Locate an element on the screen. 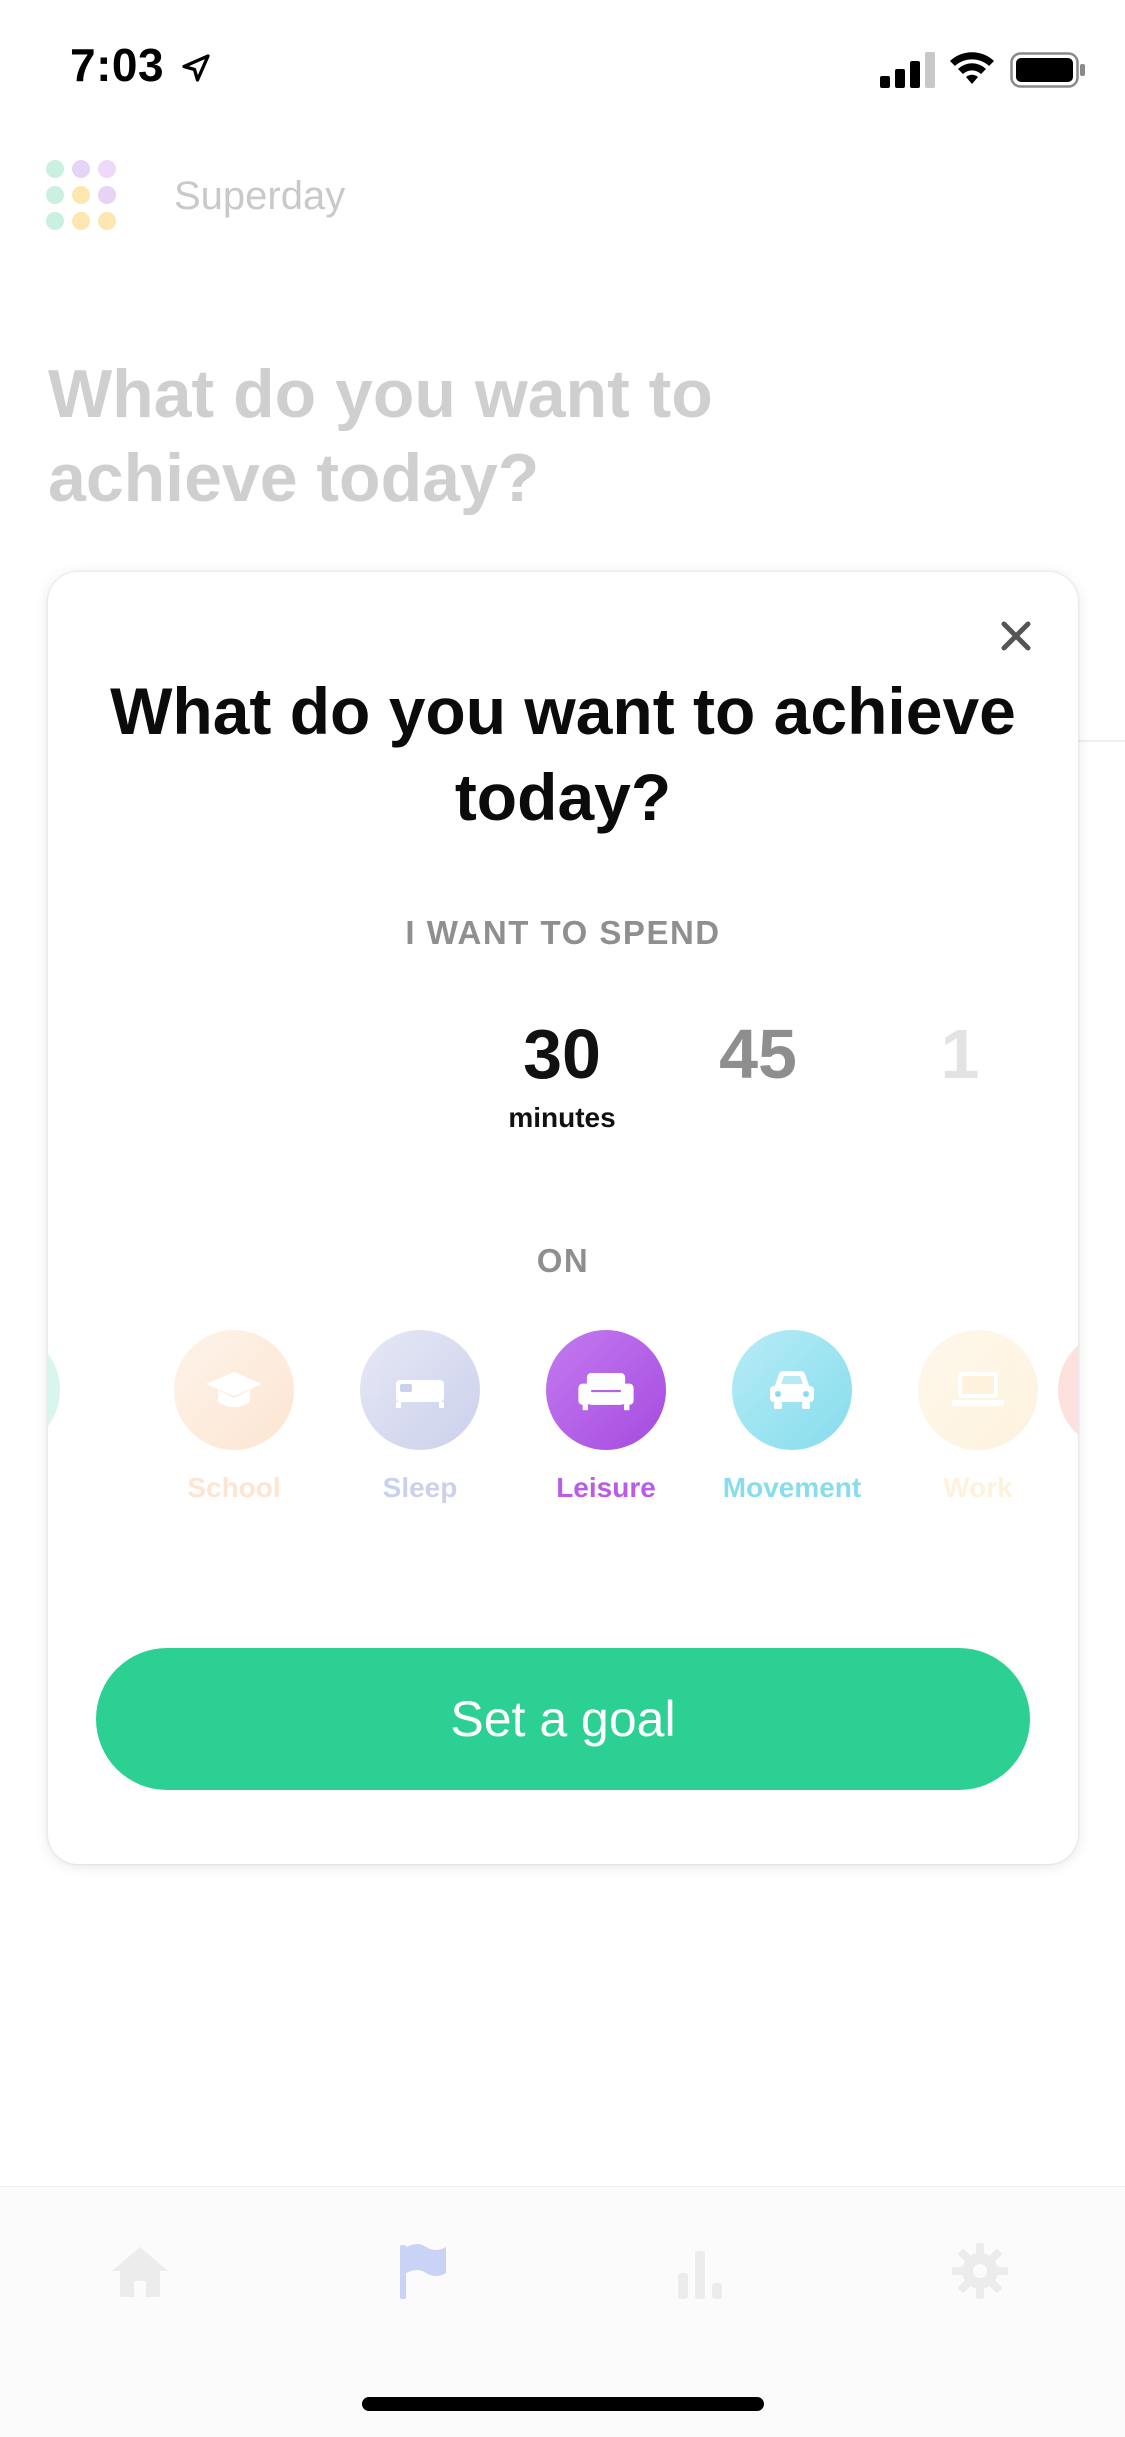  modal-title: What do you want to achieve today? is located at coordinates (563, 754).